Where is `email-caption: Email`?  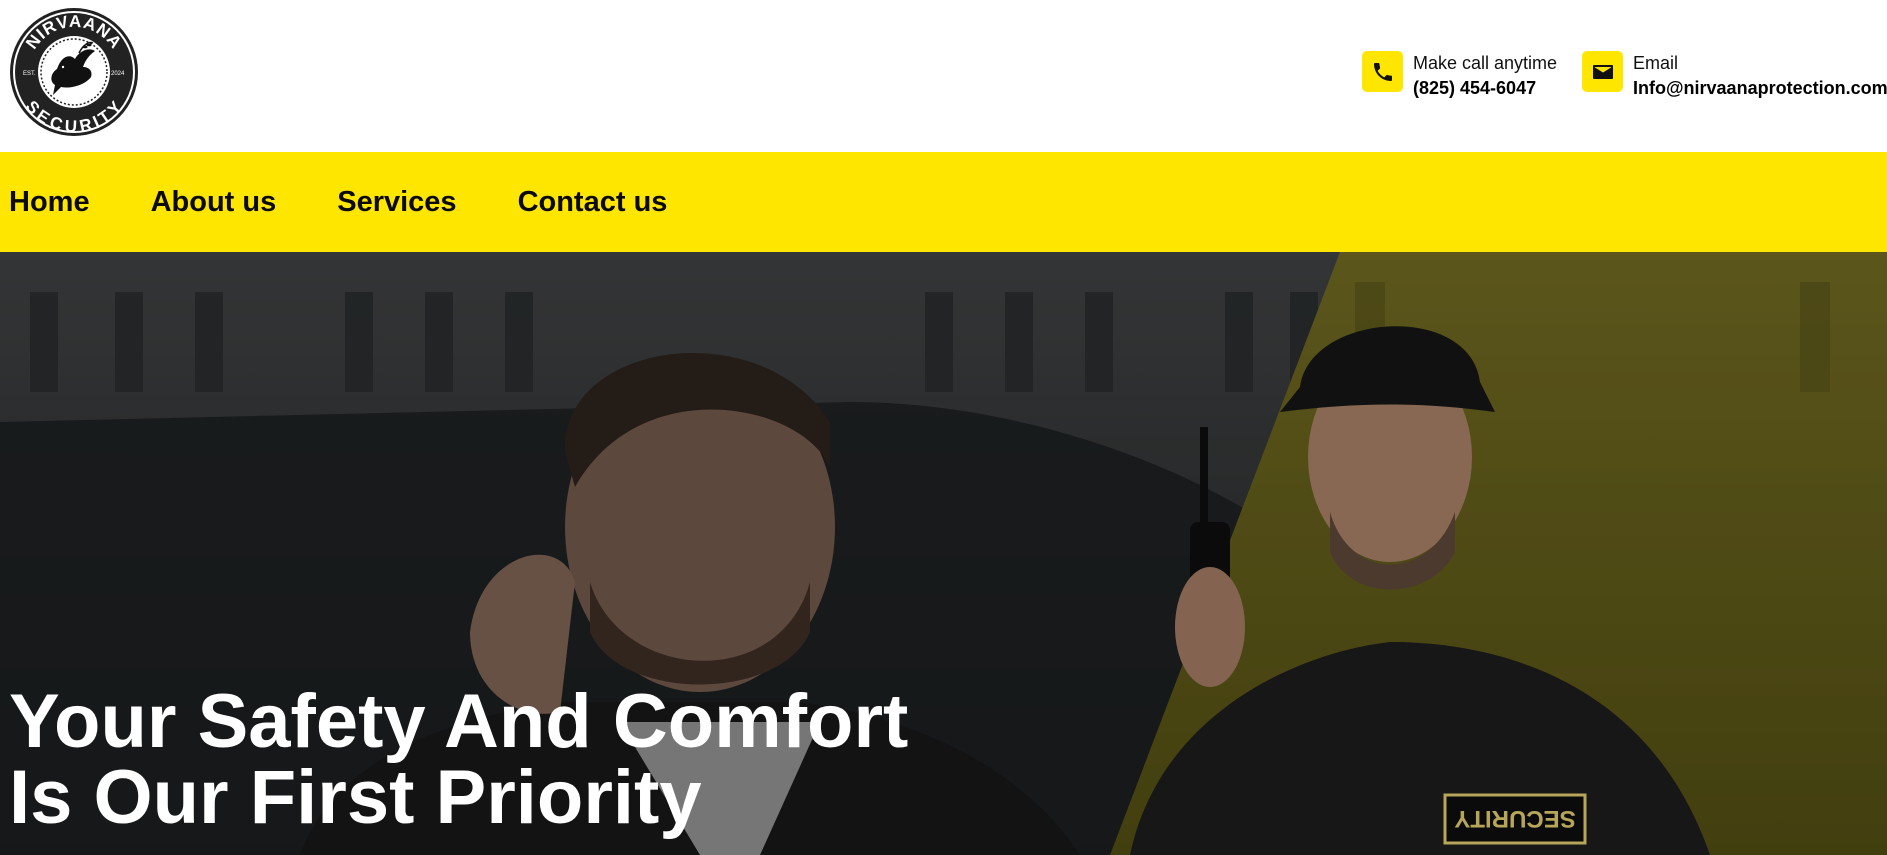
email-caption: Email is located at coordinates (1656, 63).